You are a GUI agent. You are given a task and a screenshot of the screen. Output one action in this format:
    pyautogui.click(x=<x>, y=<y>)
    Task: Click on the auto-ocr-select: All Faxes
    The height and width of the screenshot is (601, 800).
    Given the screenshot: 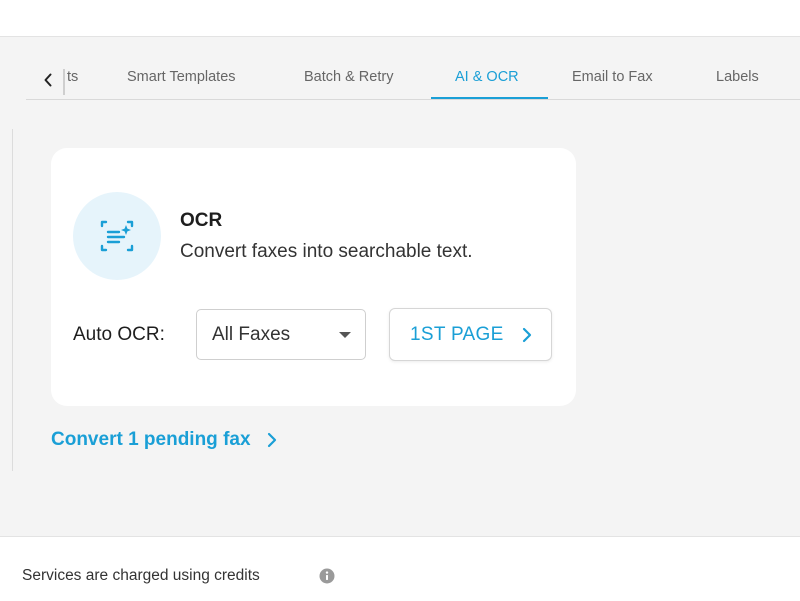 What is the action you would take?
    pyautogui.click(x=281, y=334)
    